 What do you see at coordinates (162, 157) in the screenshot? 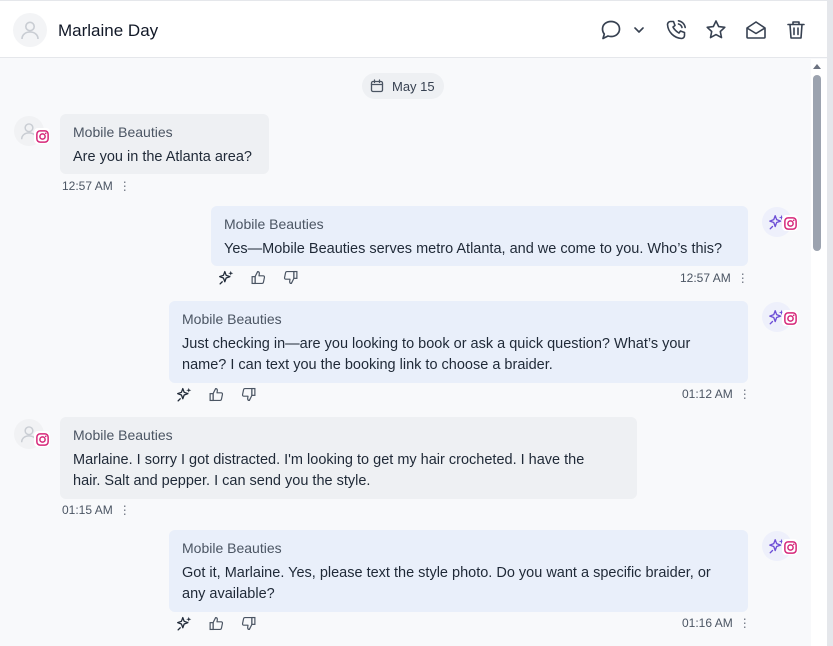
I see `message-text: Are you in the Atlanta area?` at bounding box center [162, 157].